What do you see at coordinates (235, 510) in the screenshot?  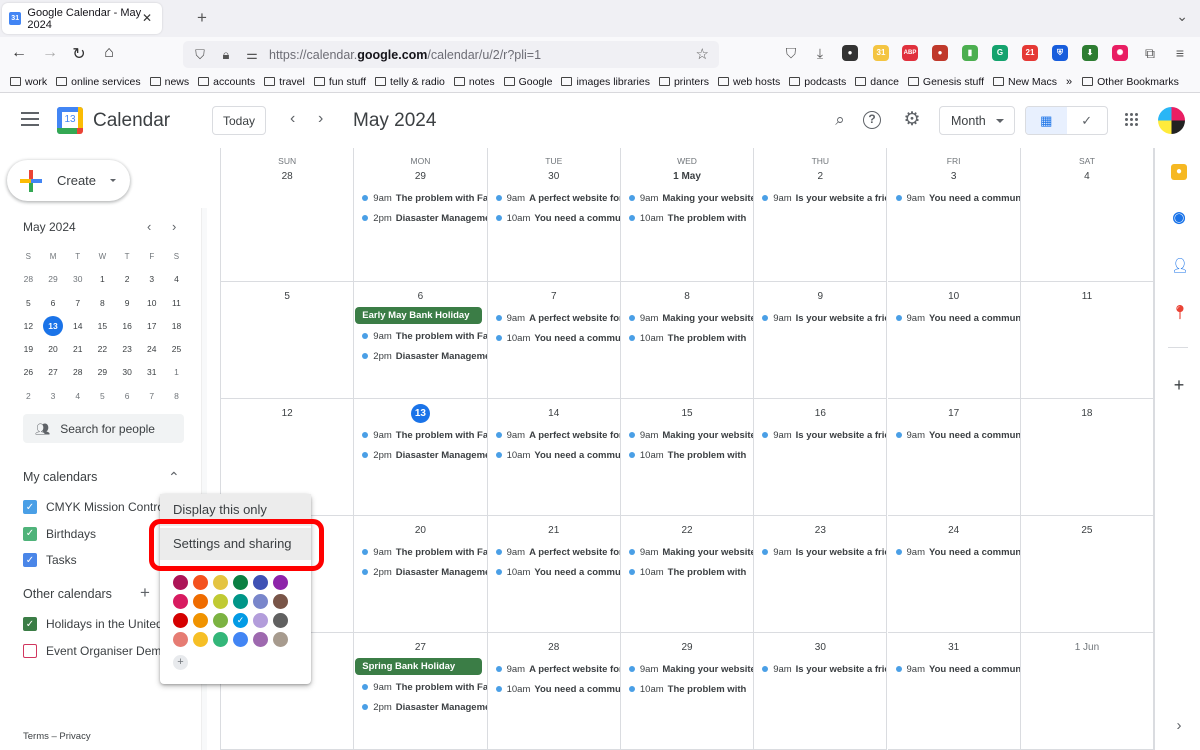 I see `display-this-only-item: Display this only` at bounding box center [235, 510].